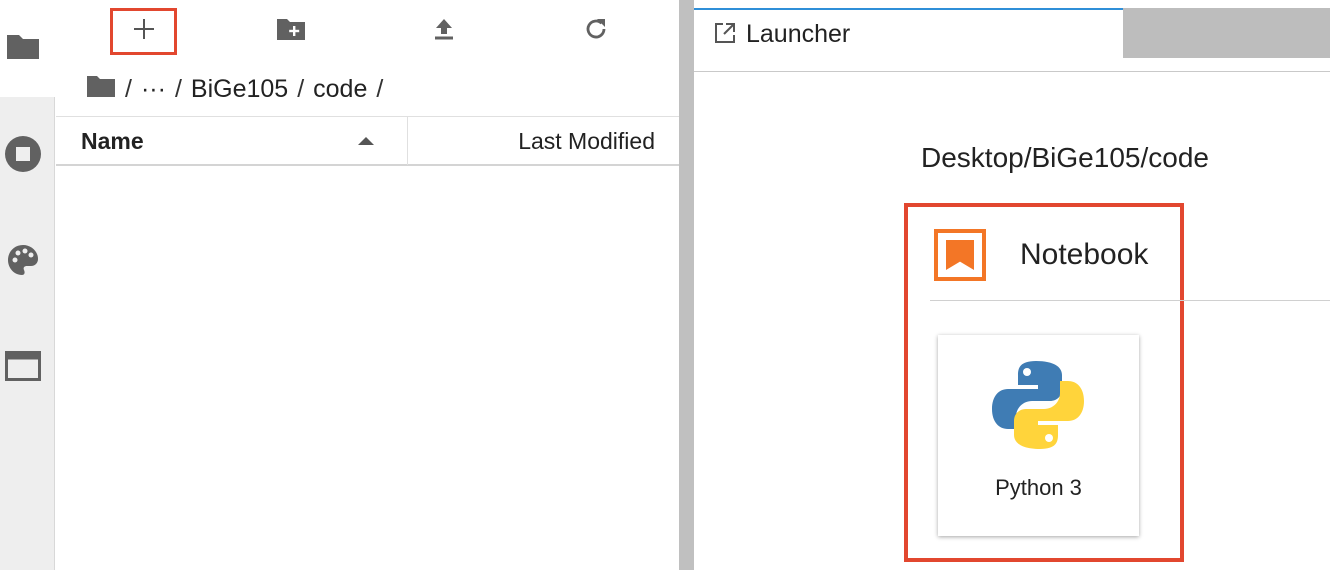 The image size is (1330, 570). I want to click on folder-icon, so click(23, 46).